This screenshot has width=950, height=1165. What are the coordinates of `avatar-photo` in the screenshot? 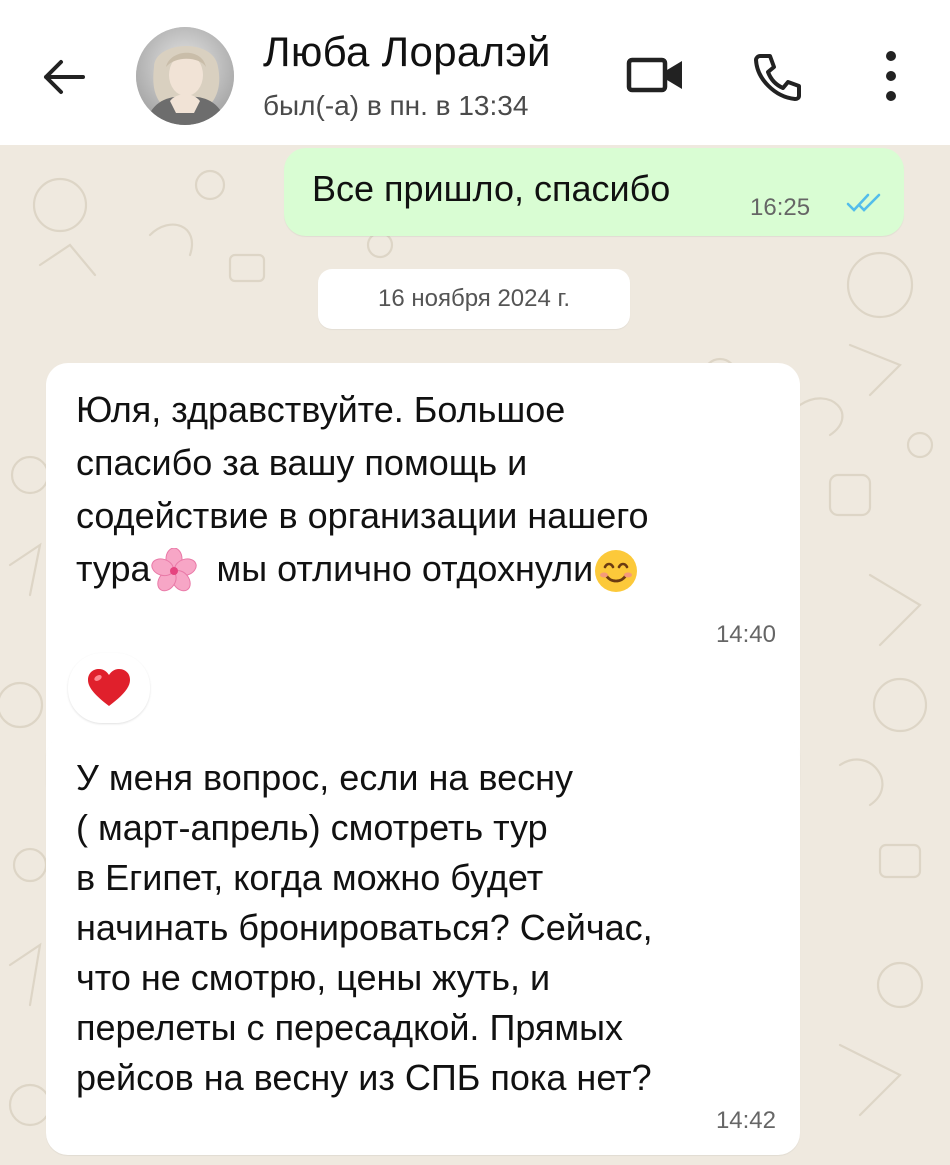 It's located at (185, 76).